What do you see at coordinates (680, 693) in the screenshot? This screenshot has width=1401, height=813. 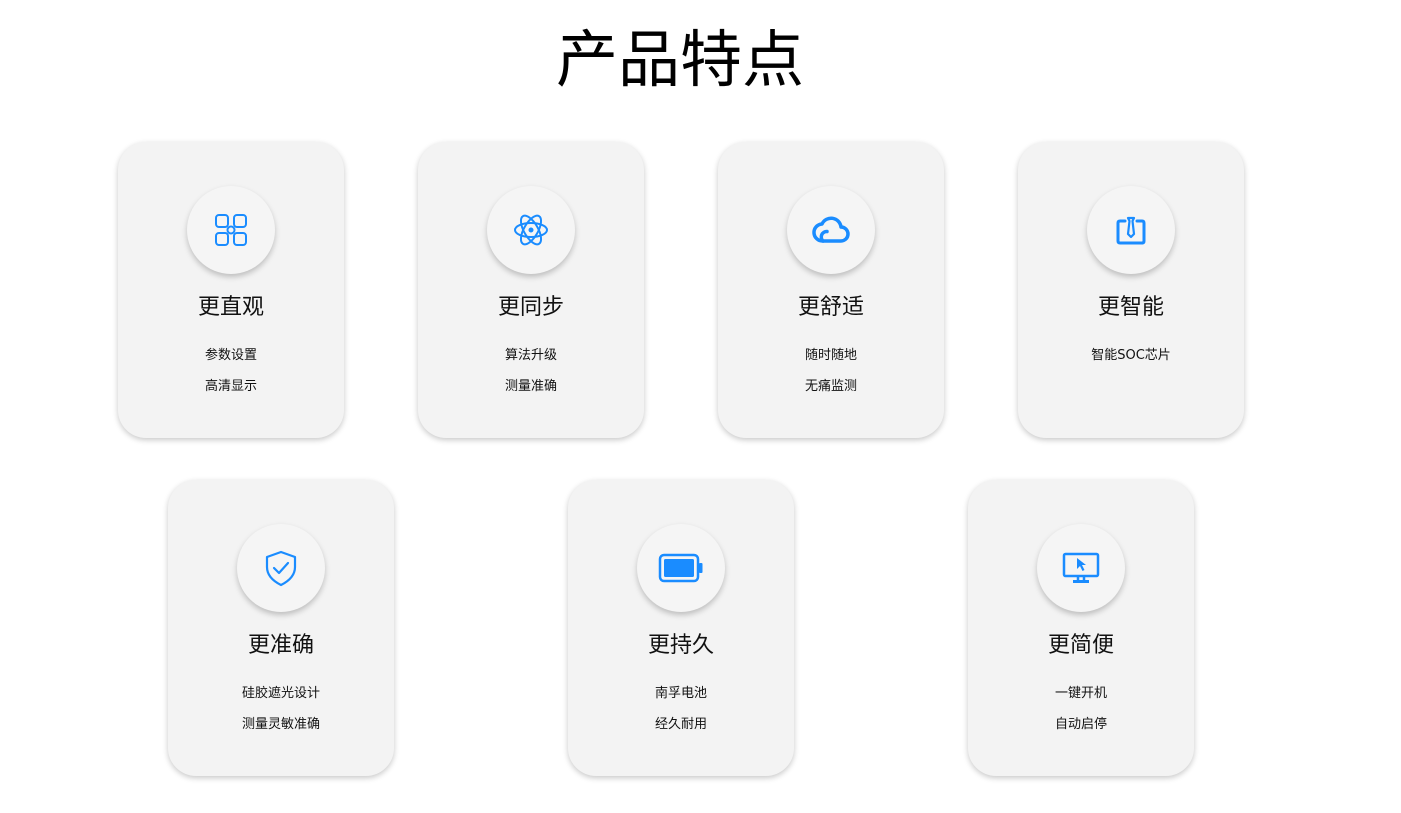 I see `card-feature-line: 南孚电池` at bounding box center [680, 693].